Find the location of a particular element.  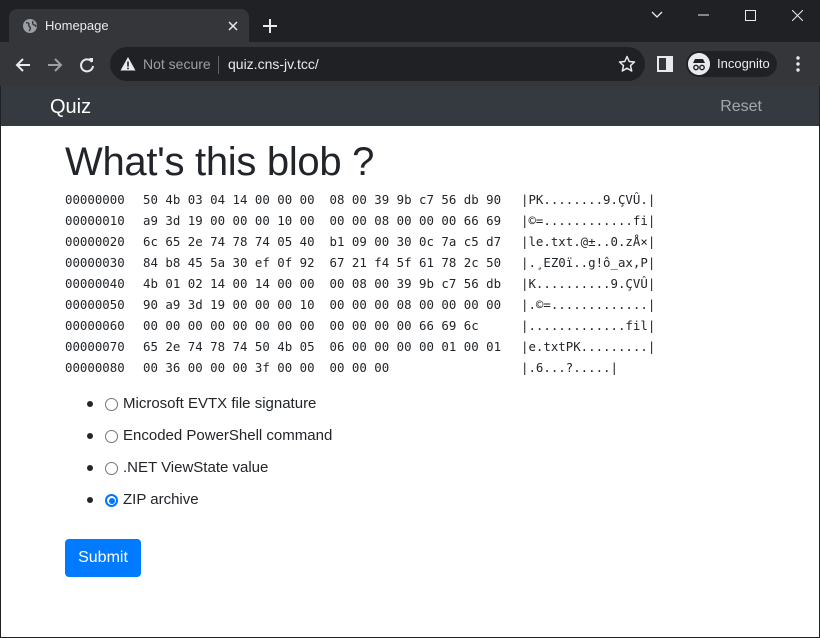

hex-ascii: |©=............fi| is located at coordinates (588, 220).